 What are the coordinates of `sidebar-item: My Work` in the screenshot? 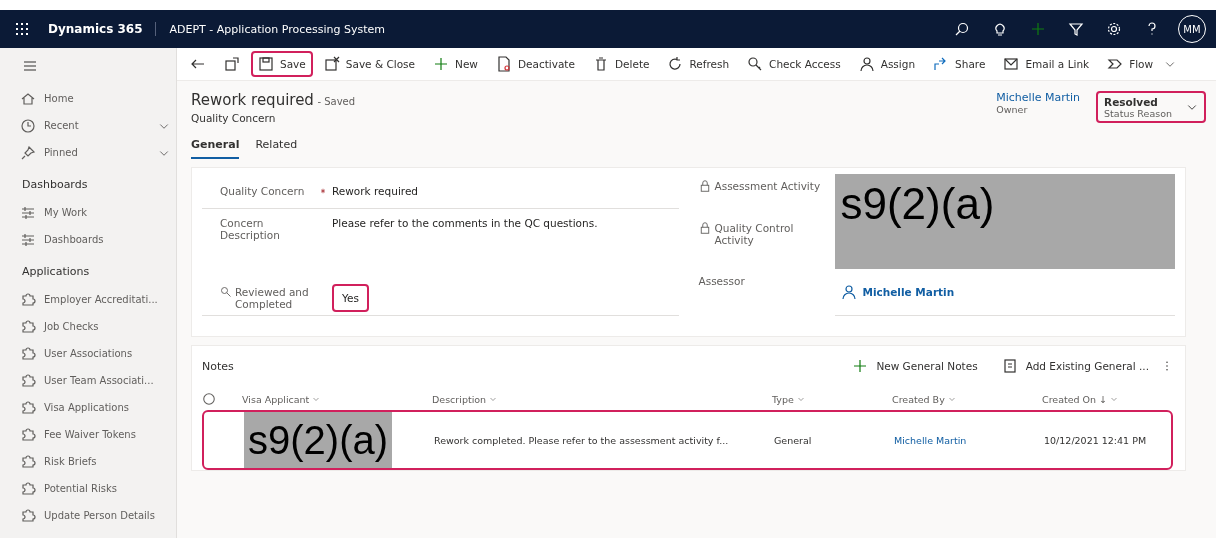 It's located at (88, 212).